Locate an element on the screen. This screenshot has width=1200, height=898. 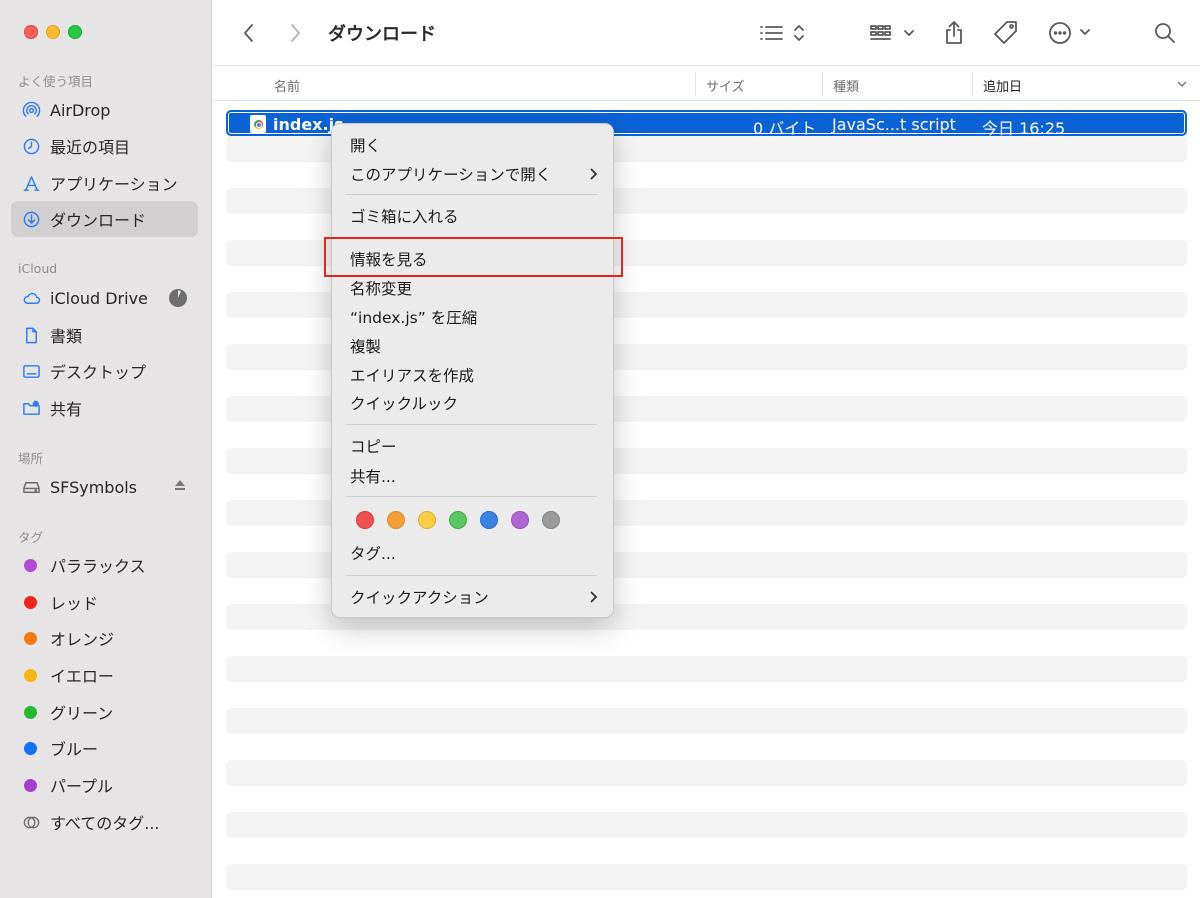
desktop-icon is located at coordinates (31, 371).